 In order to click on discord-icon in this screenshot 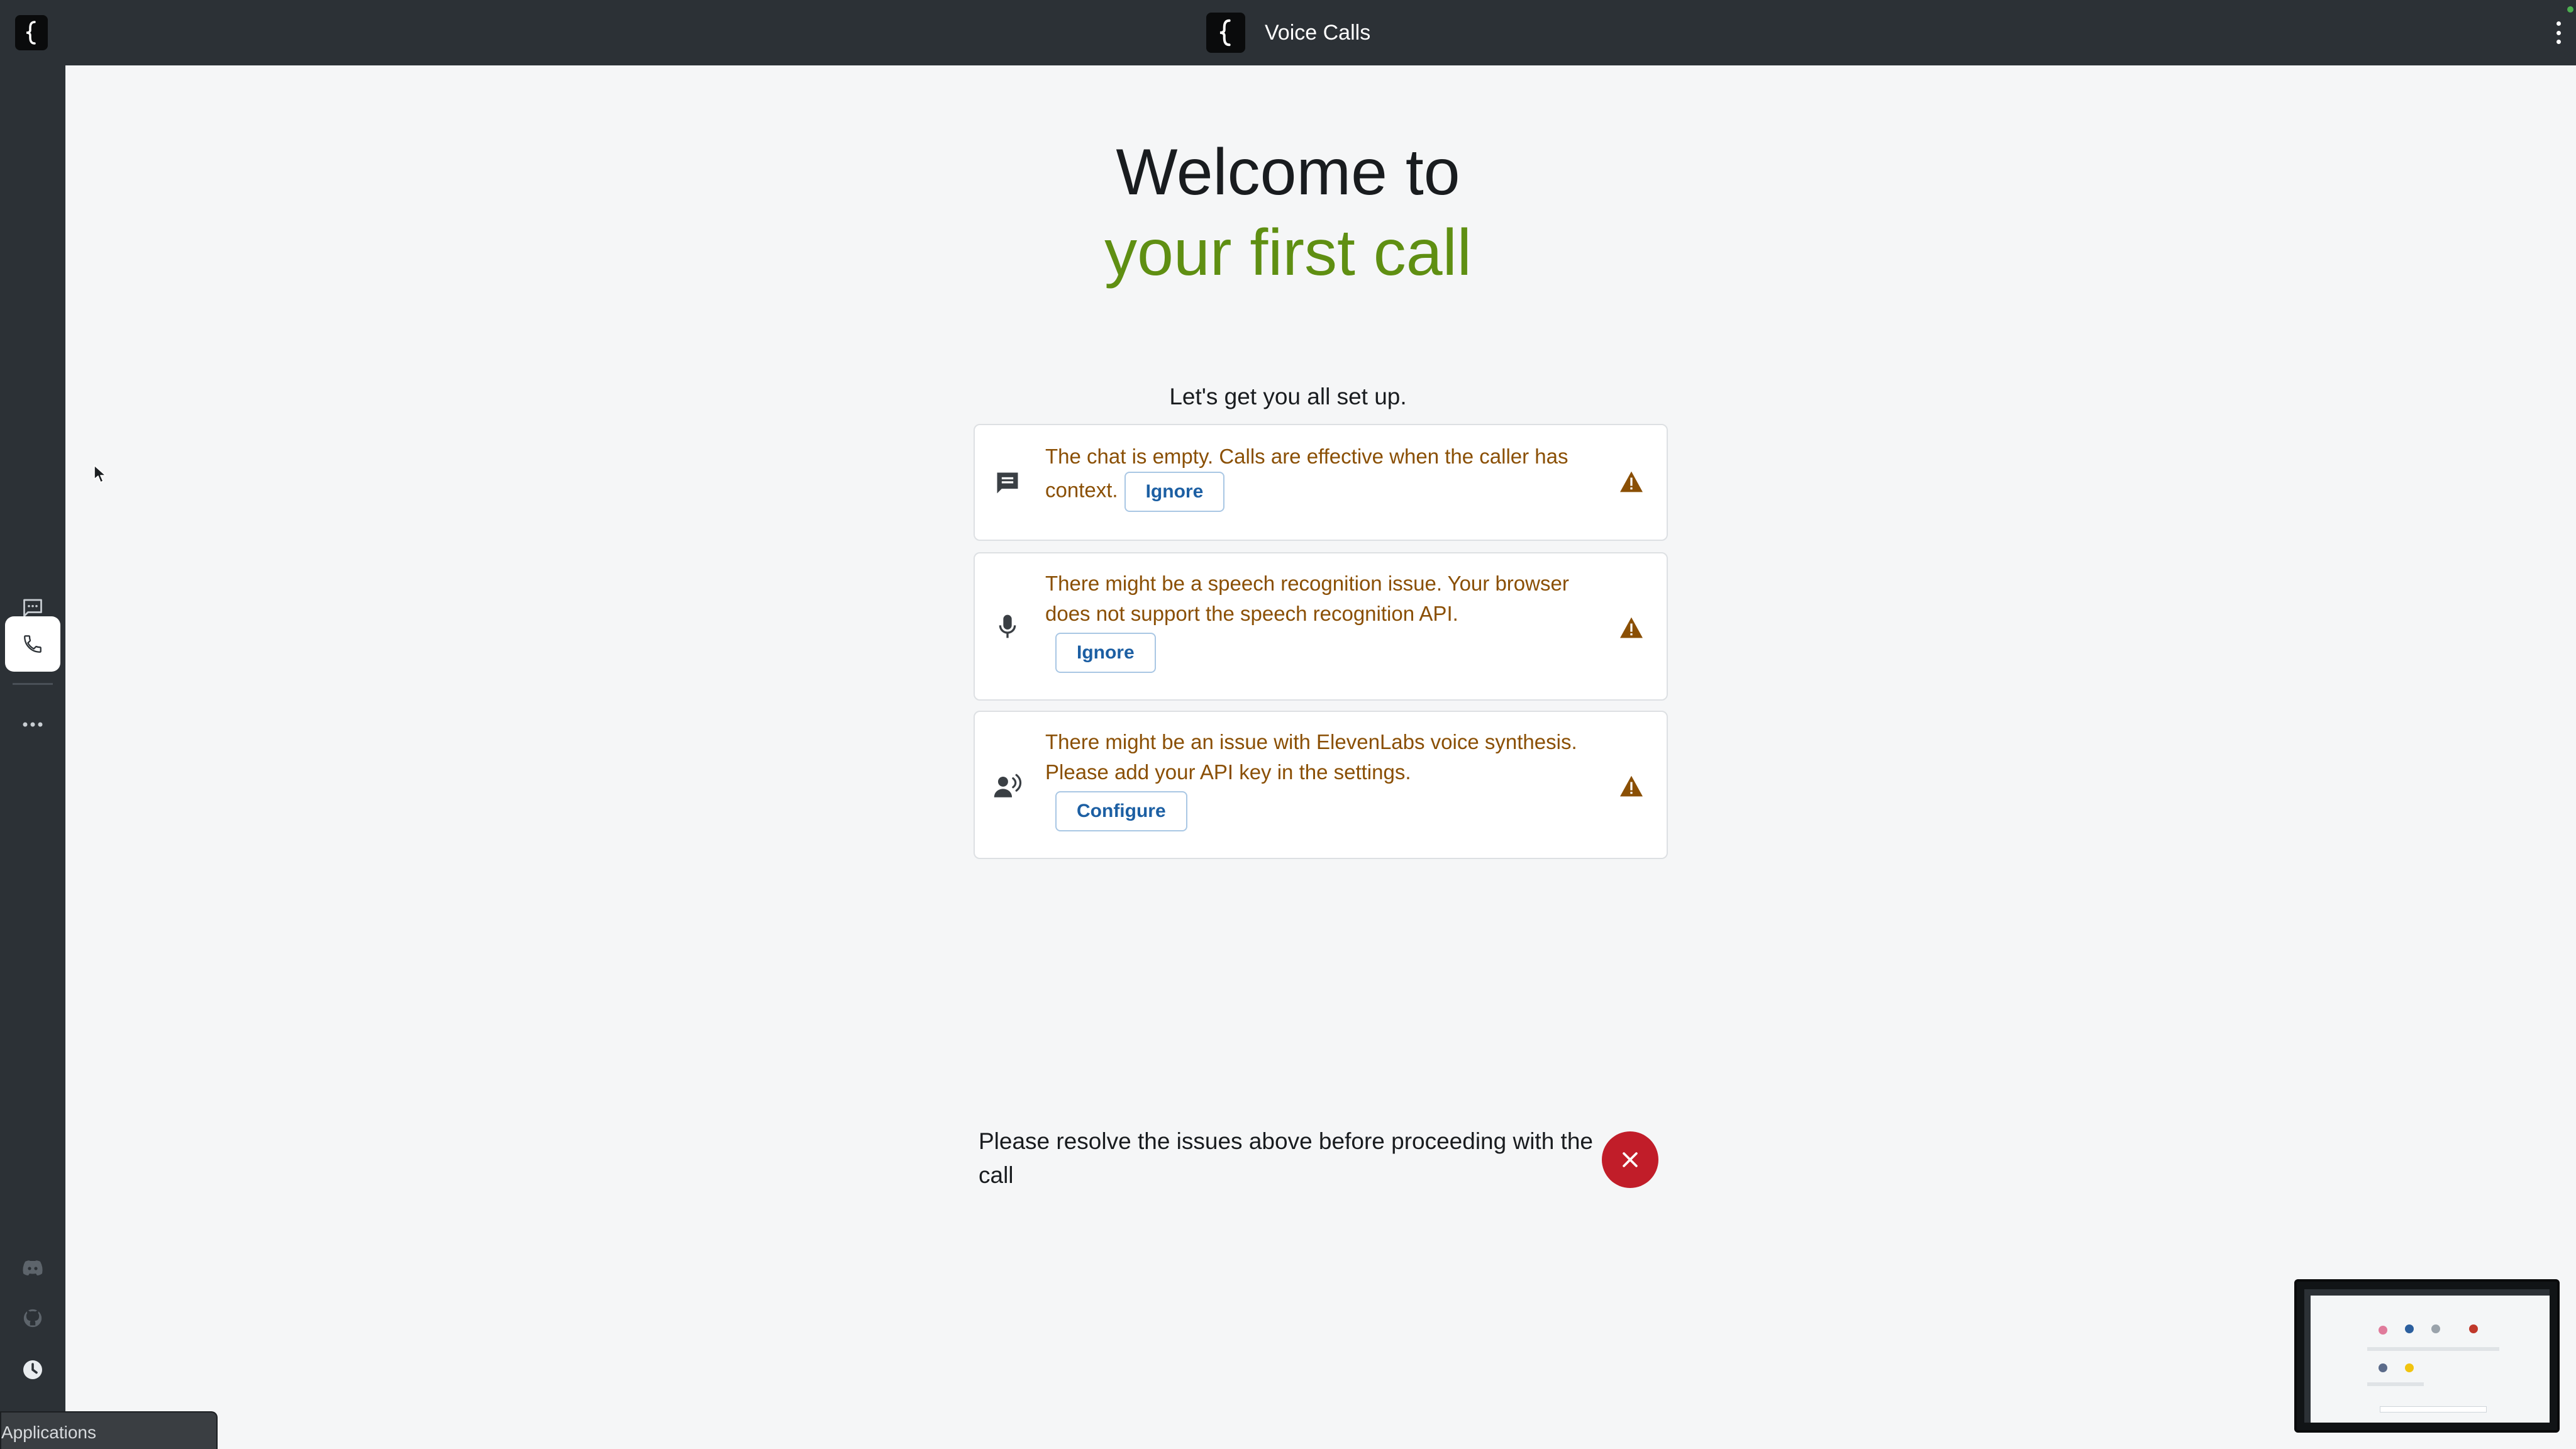, I will do `click(32, 1268)`.